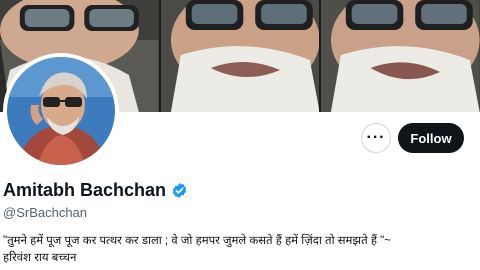 The image size is (480, 270). I want to click on user-handle: @SrBachchan, so click(45, 212).